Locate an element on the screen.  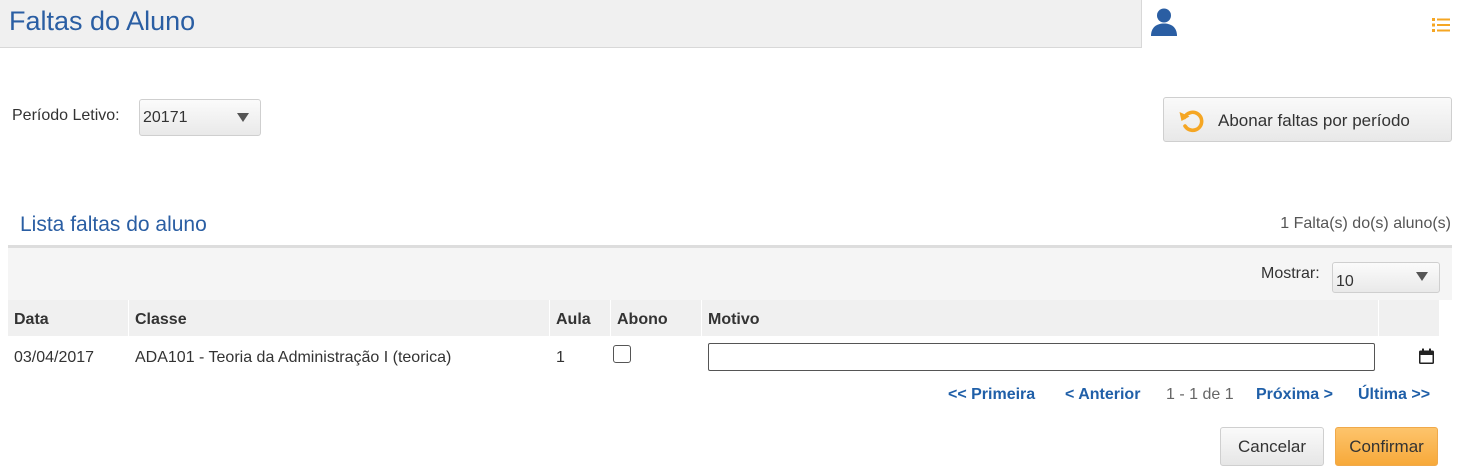
refresh-icon is located at coordinates (1191, 121).